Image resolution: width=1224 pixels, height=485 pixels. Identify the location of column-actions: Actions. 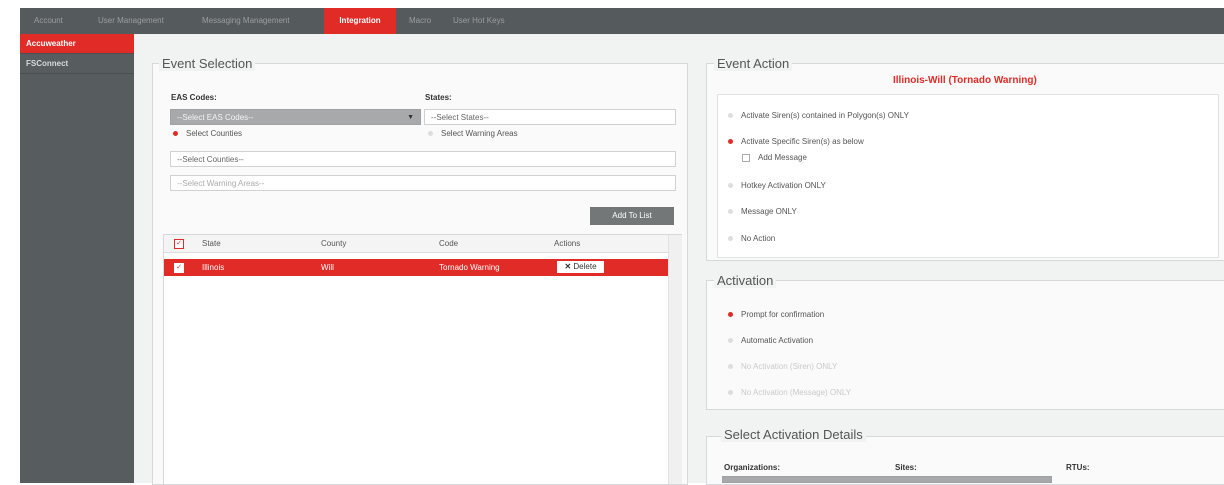
(567, 243).